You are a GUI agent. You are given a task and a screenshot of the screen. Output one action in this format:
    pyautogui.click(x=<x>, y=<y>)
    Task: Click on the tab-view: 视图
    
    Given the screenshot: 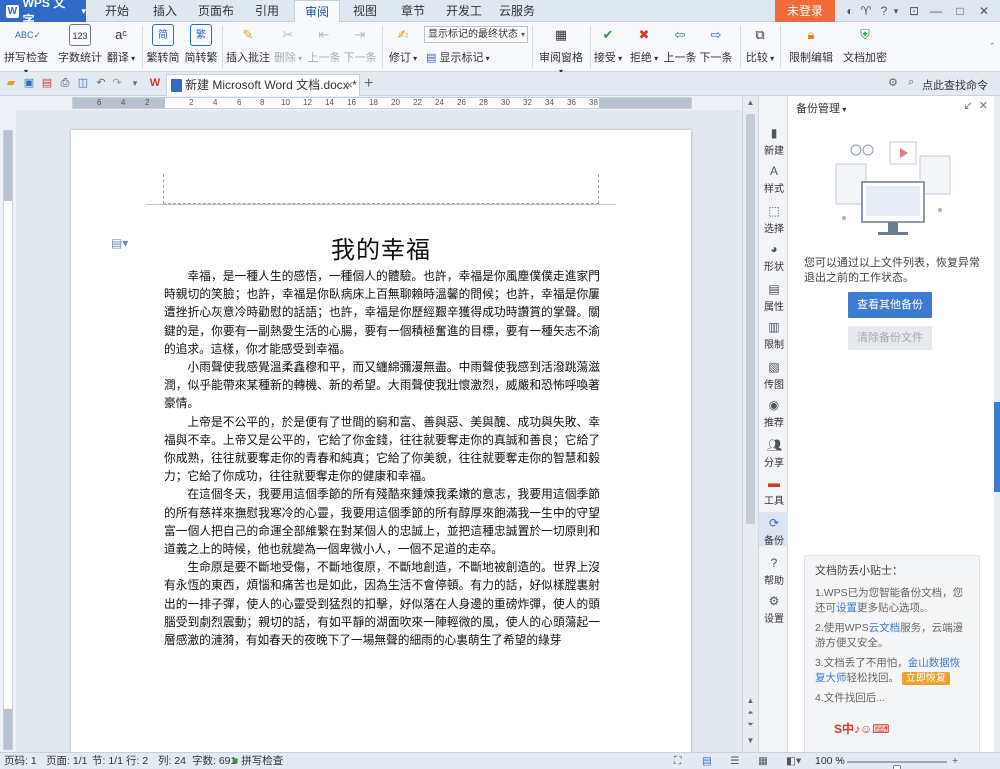 What is the action you would take?
    pyautogui.click(x=365, y=11)
    